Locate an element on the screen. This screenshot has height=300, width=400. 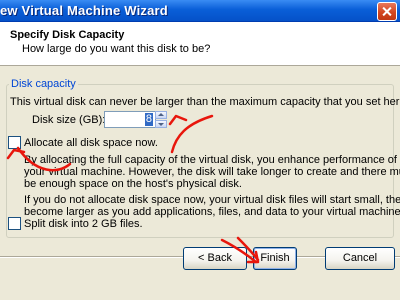
disk-size-input: 8 is located at coordinates (130, 119).